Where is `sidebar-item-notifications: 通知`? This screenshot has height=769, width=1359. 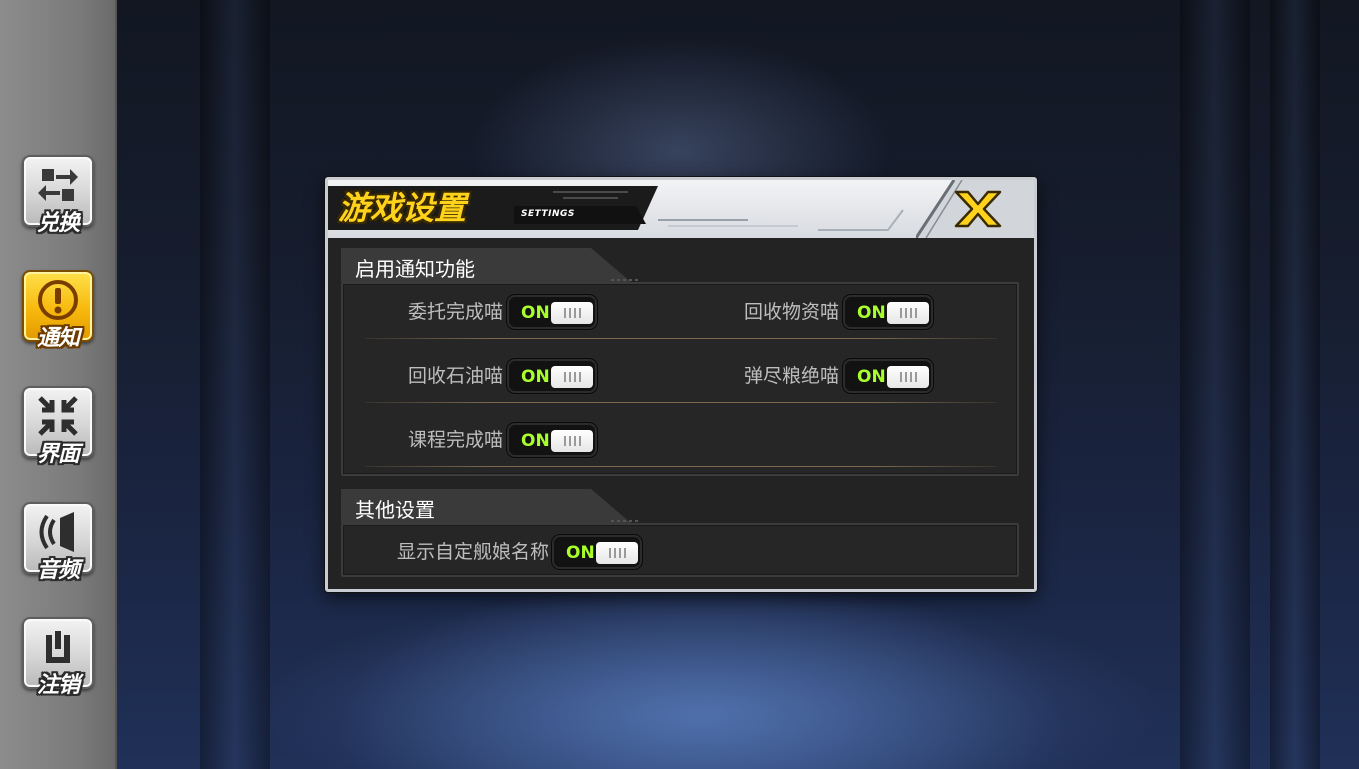 sidebar-item-notifications: 通知 is located at coordinates (58, 310).